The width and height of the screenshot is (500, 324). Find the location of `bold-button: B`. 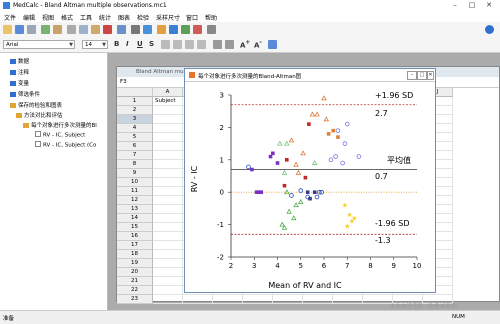

bold-button: B is located at coordinates (116, 44).